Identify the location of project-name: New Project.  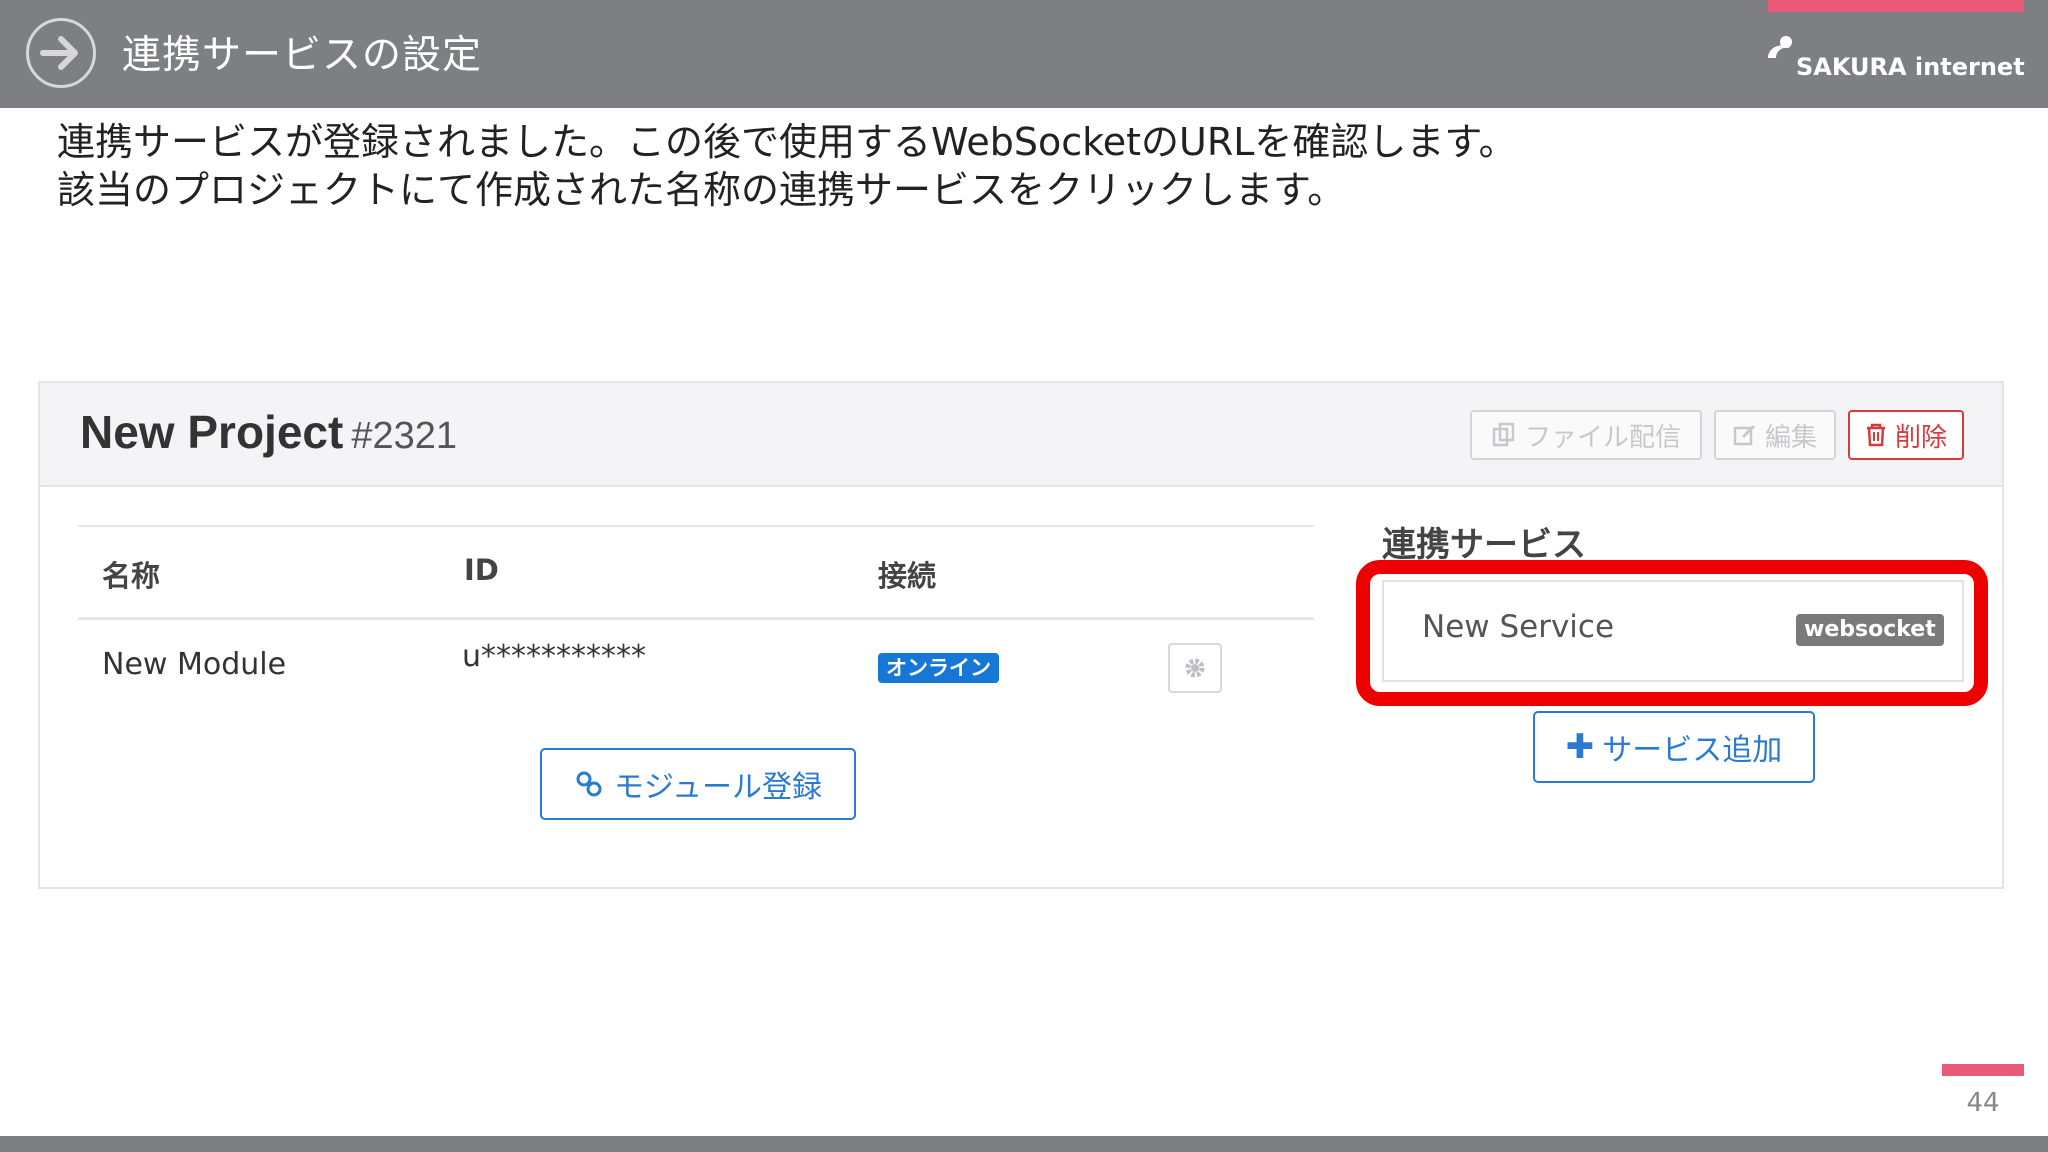
(212, 432).